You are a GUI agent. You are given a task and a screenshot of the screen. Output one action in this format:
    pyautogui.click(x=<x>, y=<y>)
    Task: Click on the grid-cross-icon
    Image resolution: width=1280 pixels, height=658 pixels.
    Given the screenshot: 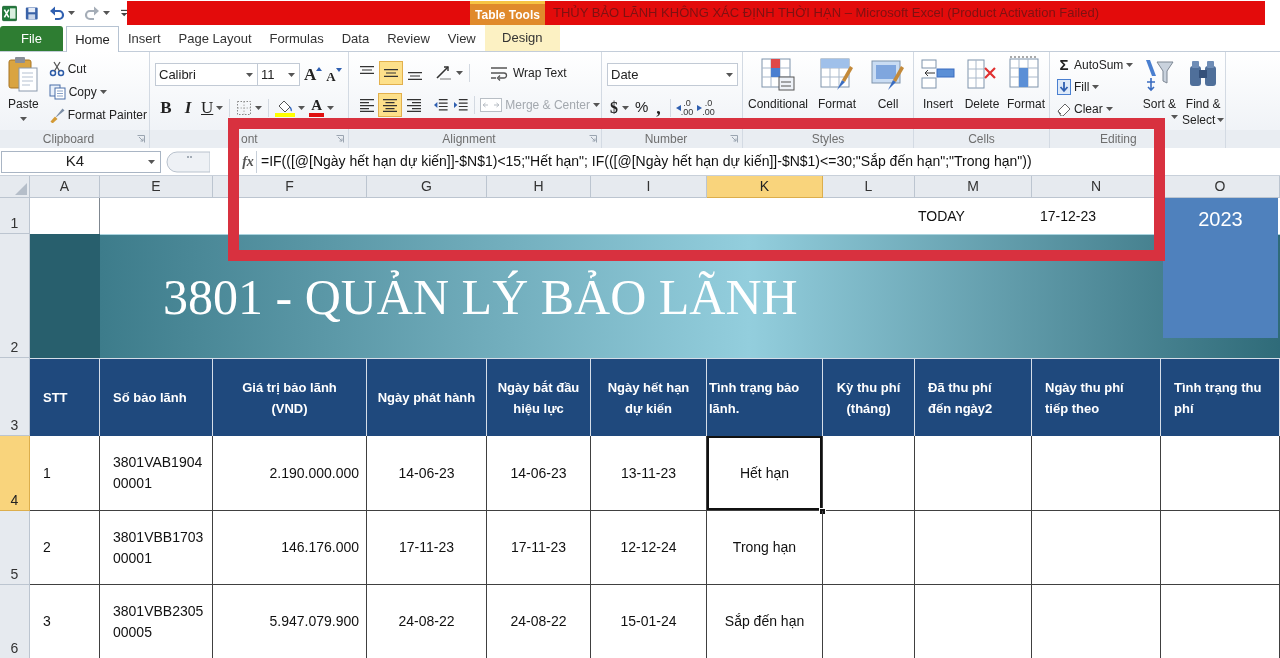 What is the action you would take?
    pyautogui.click(x=982, y=74)
    